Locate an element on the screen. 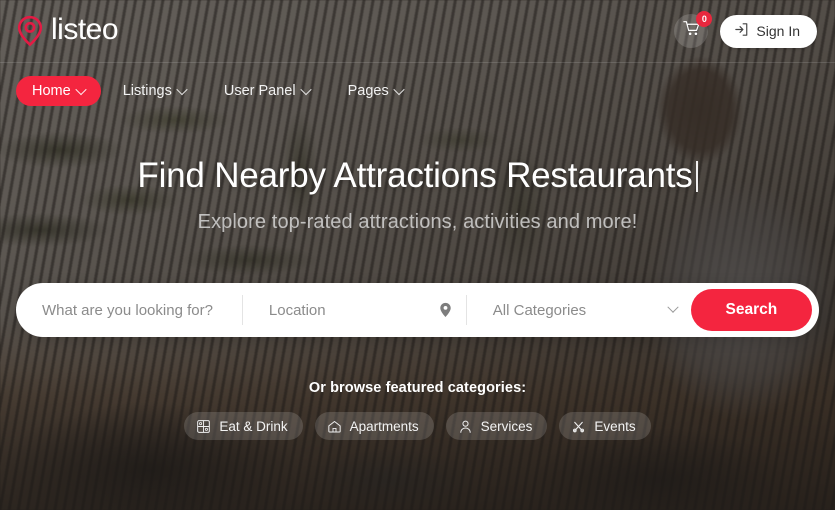 Image resolution: width=835 pixels, height=510 pixels. nav-item-label: Pages is located at coordinates (368, 91).